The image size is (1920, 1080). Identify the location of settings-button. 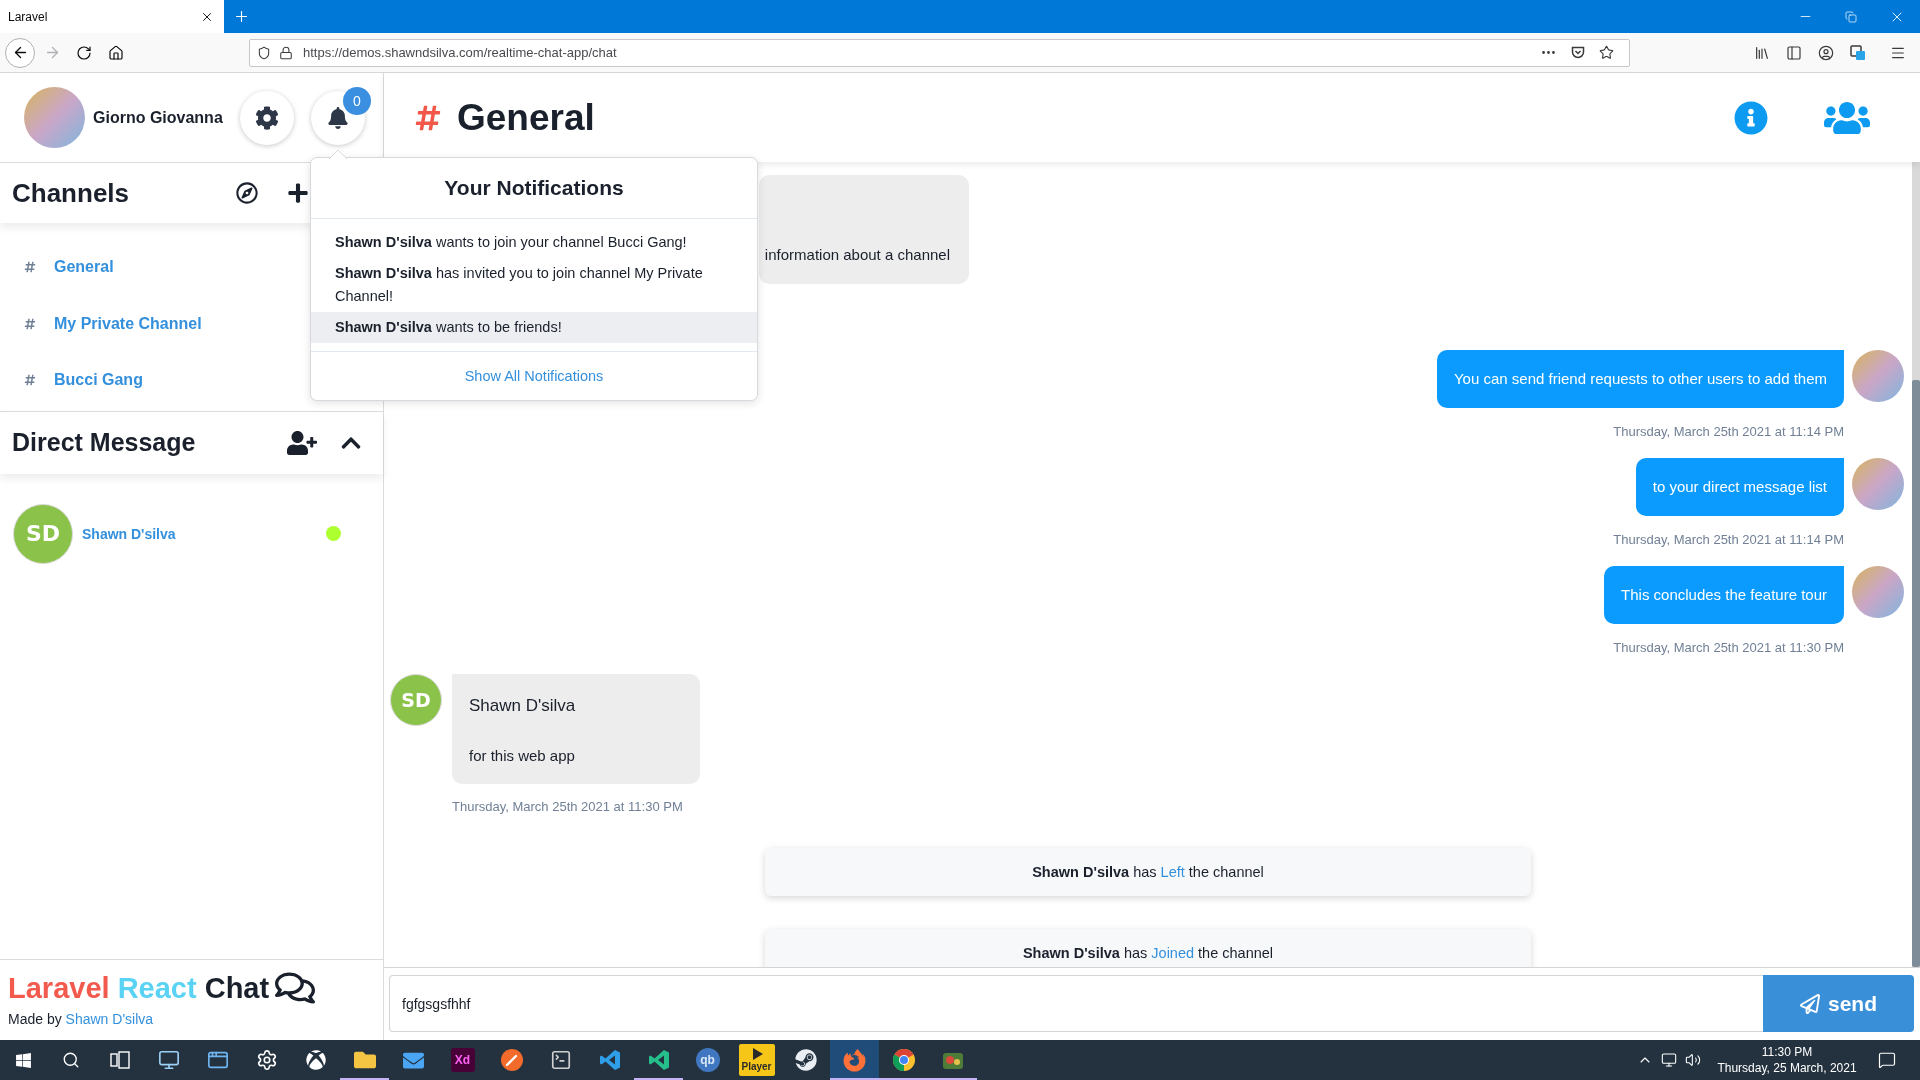
(267, 117).